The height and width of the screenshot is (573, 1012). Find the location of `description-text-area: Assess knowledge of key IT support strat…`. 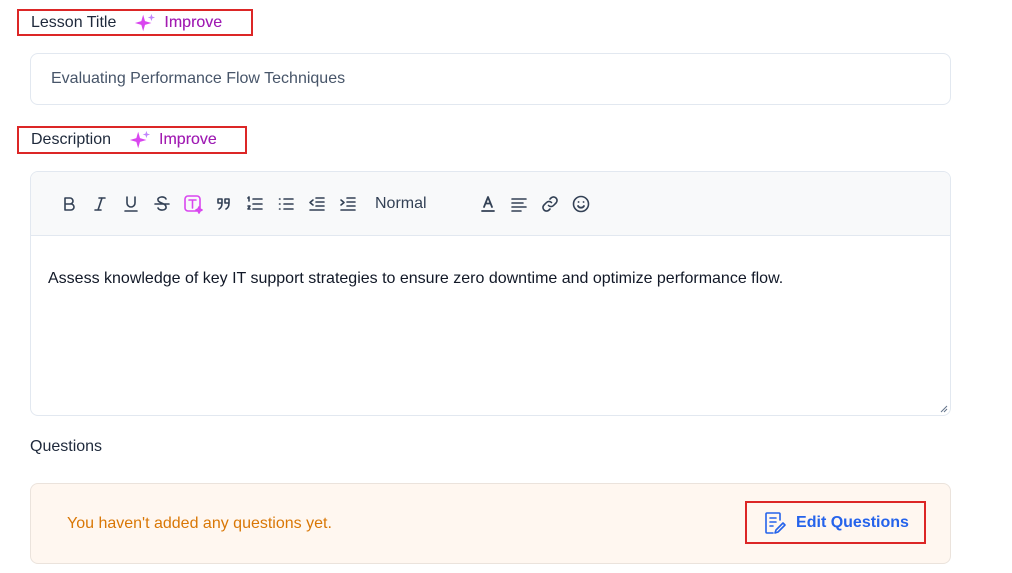

description-text-area: Assess knowledge of key IT support strat… is located at coordinates (490, 279).